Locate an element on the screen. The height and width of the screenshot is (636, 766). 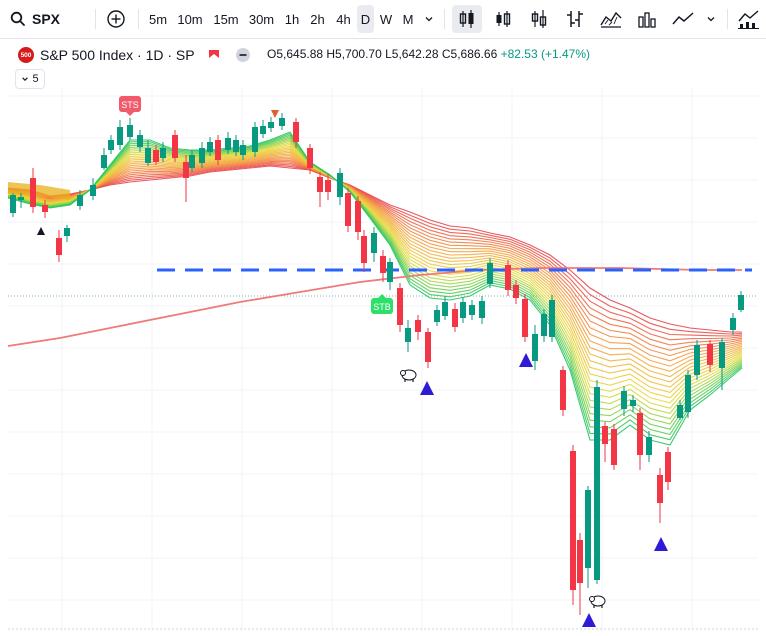
symbol-search: SPX is located at coordinates (46, 19).